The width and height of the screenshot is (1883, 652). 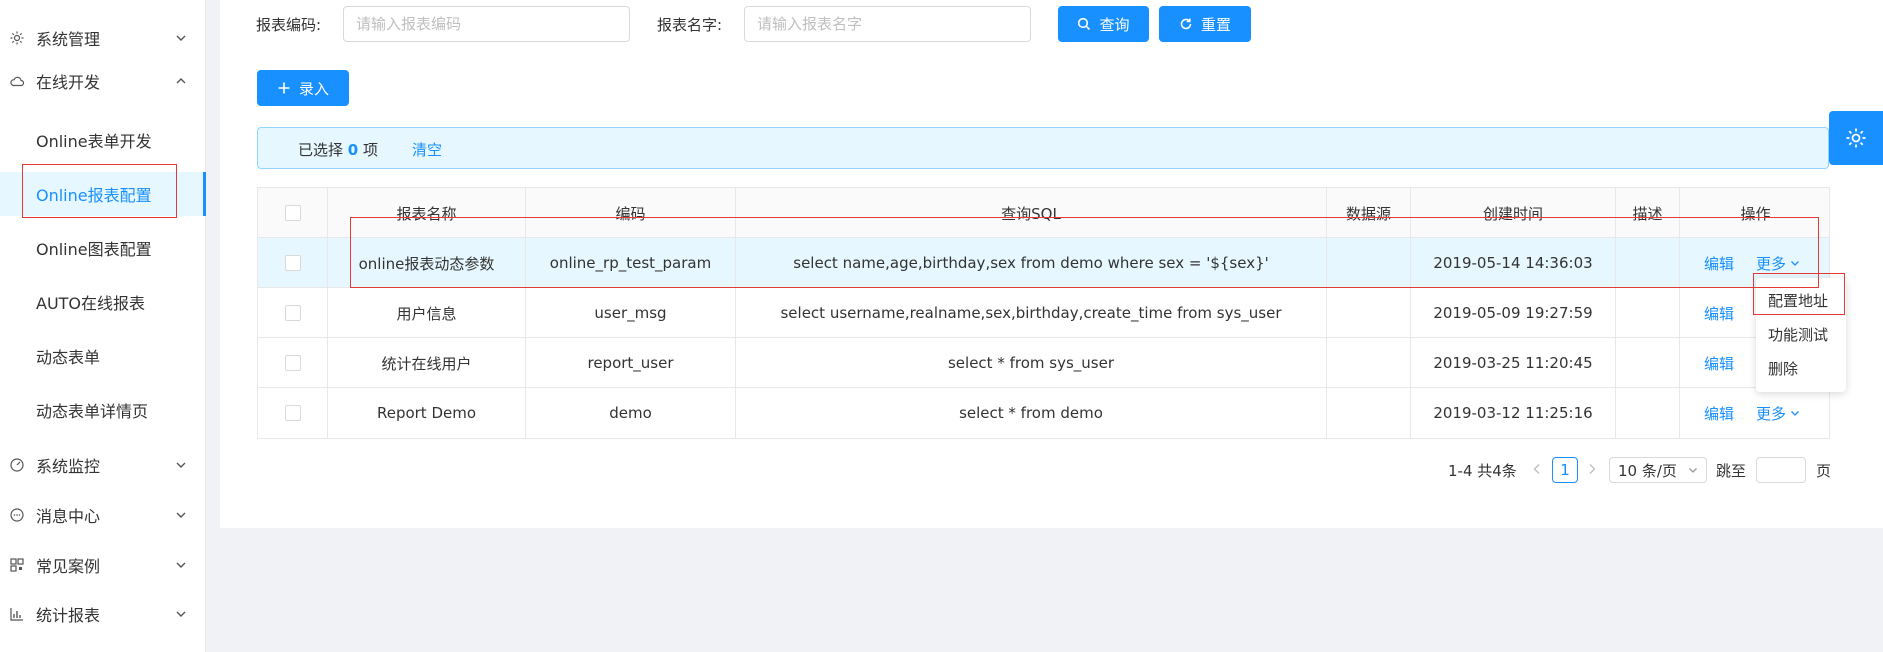 What do you see at coordinates (1043, 148) in the screenshot?
I see `selection-alert: 已选择 0 项 清空` at bounding box center [1043, 148].